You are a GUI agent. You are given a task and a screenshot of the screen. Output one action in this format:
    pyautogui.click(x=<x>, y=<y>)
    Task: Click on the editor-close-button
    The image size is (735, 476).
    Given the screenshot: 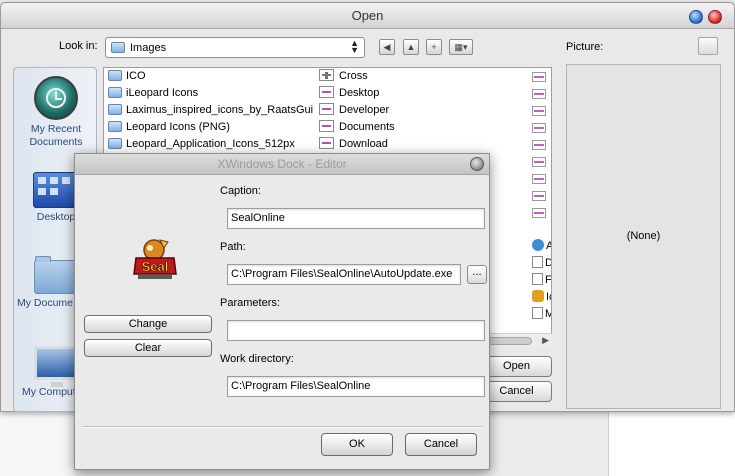 What is the action you would take?
    pyautogui.click(x=477, y=164)
    